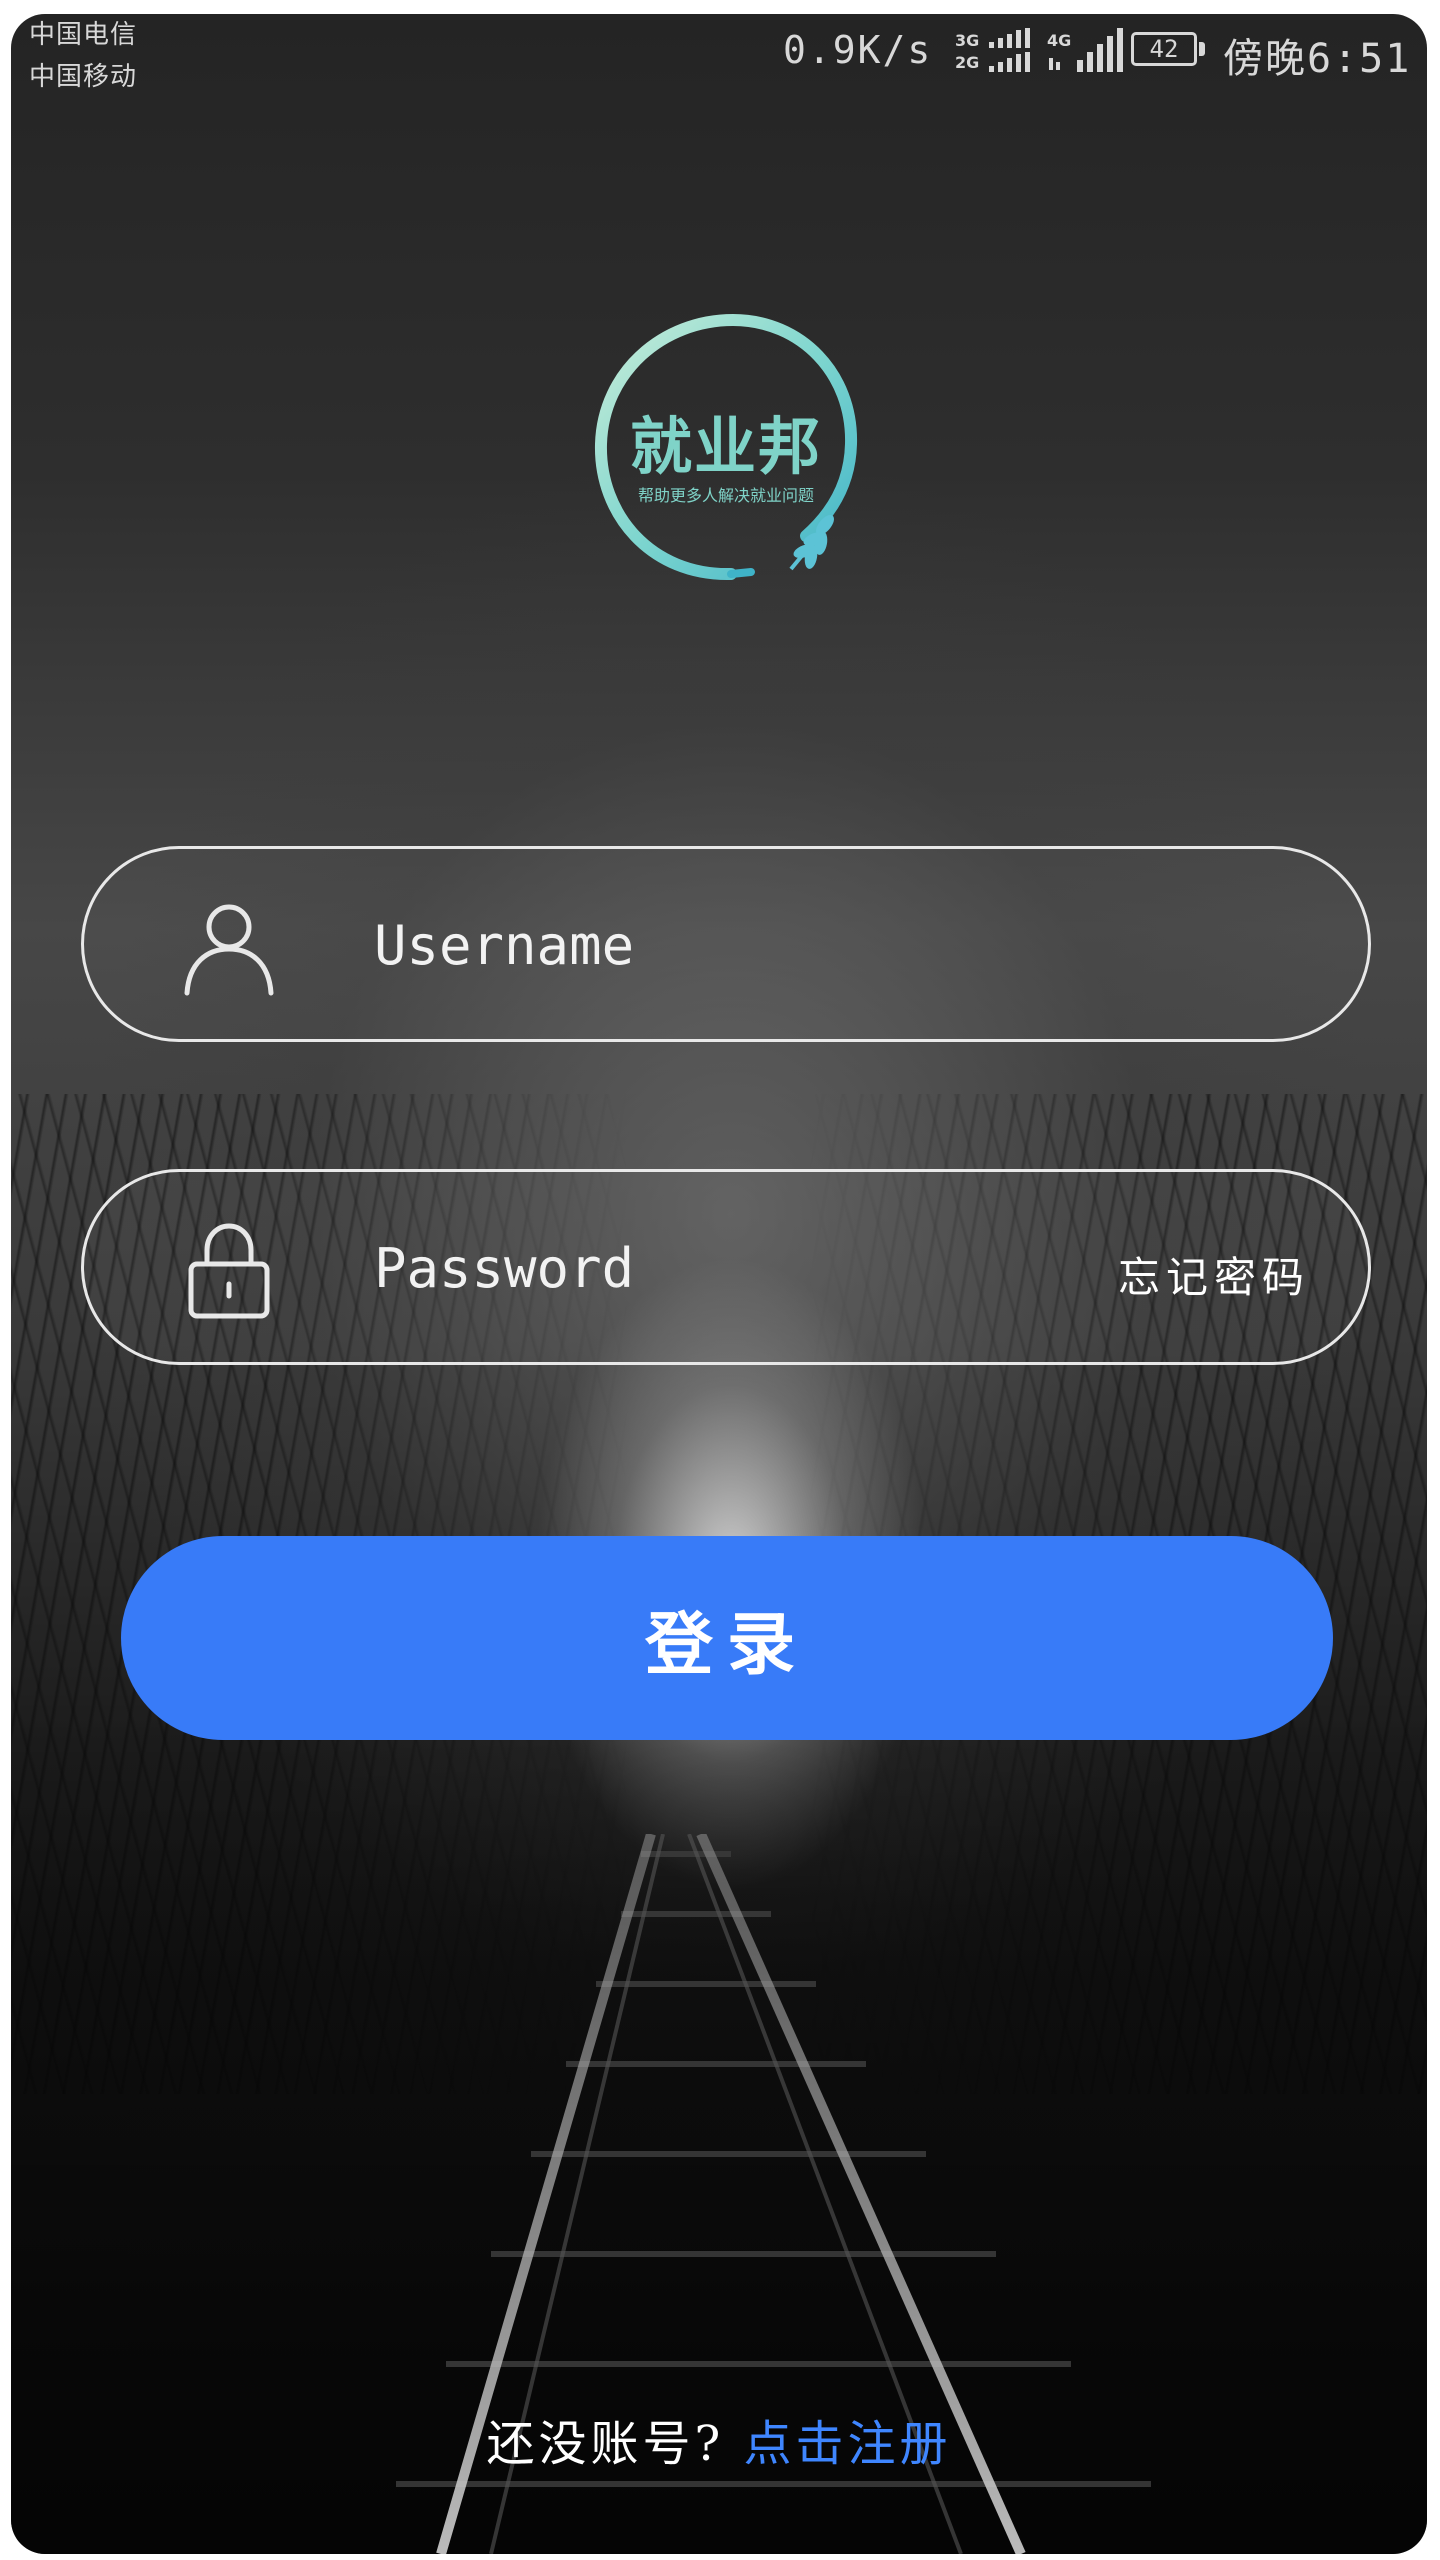 The image size is (1440, 2560). I want to click on signal-4g-icon: 4G, so click(1085, 50).